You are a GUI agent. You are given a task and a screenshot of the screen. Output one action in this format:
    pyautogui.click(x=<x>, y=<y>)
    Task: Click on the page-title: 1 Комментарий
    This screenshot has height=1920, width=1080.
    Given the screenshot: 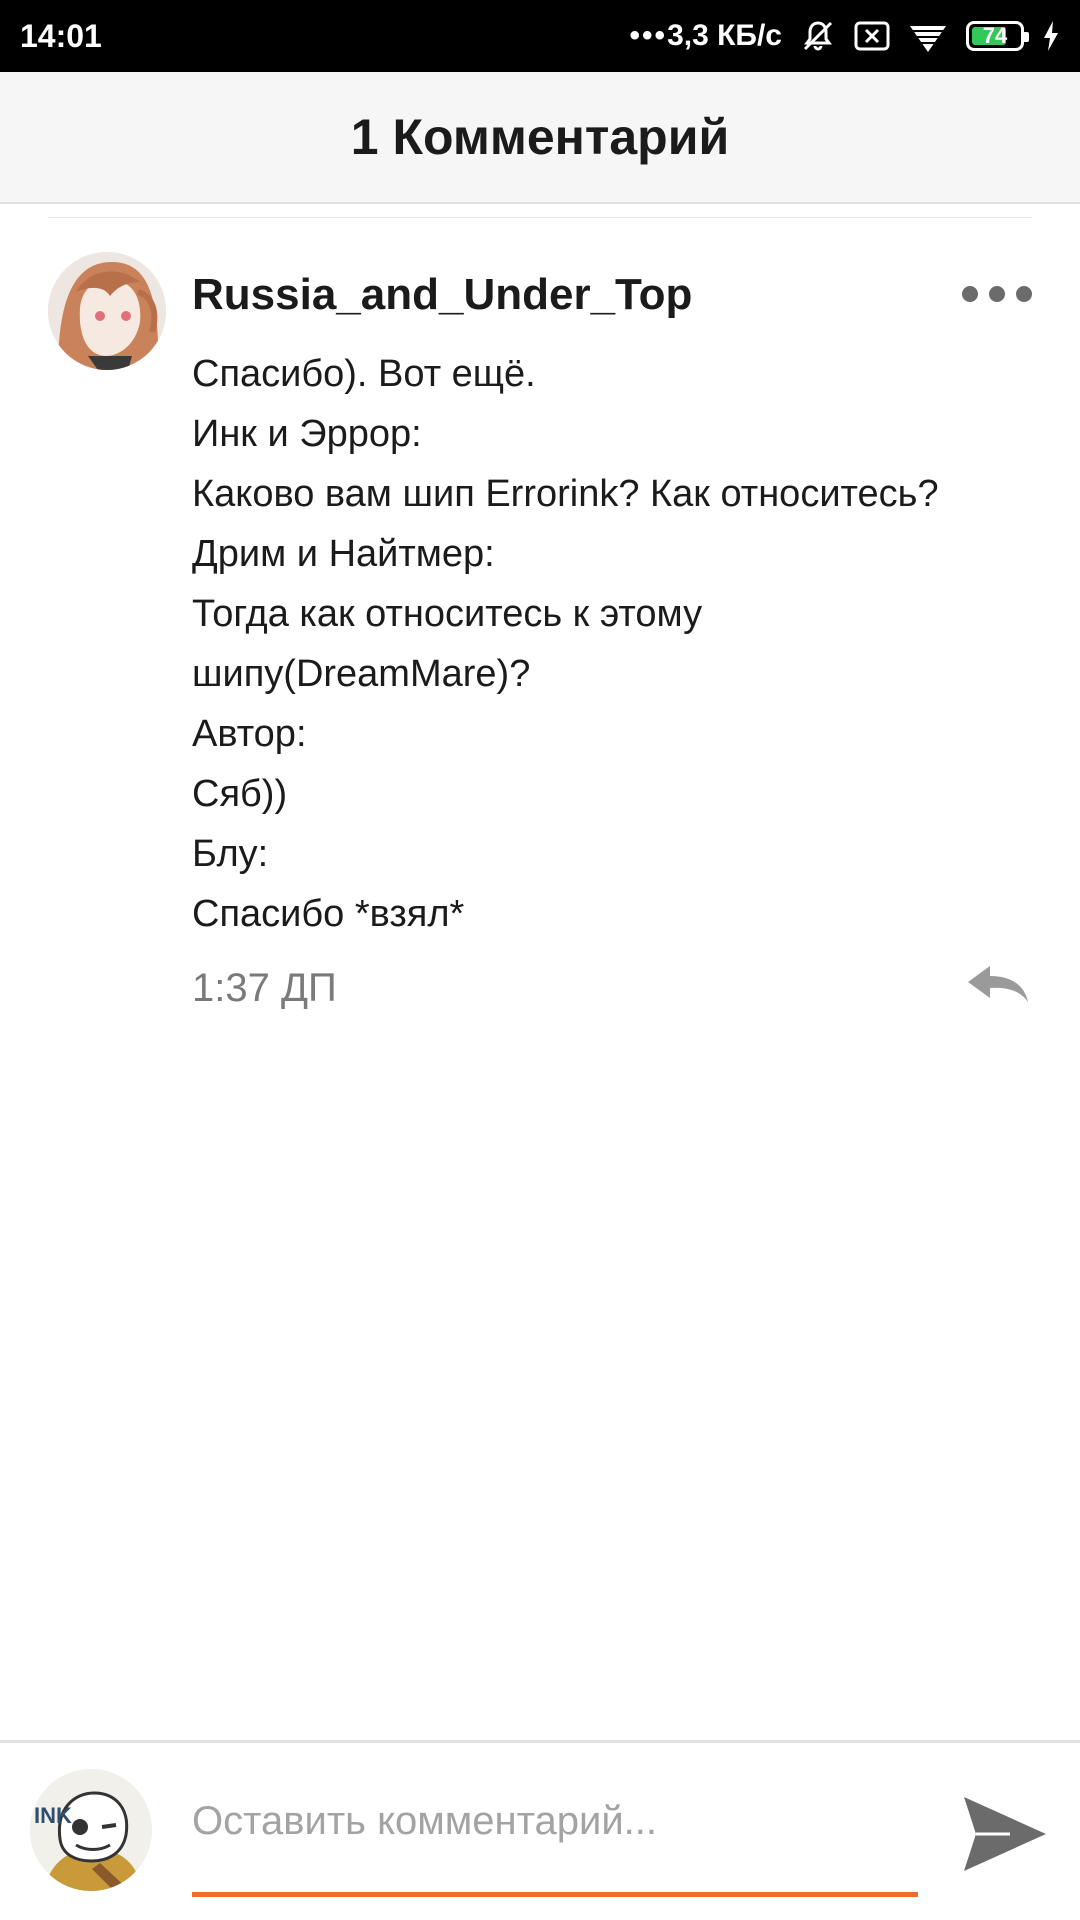 What is the action you would take?
    pyautogui.click(x=540, y=137)
    